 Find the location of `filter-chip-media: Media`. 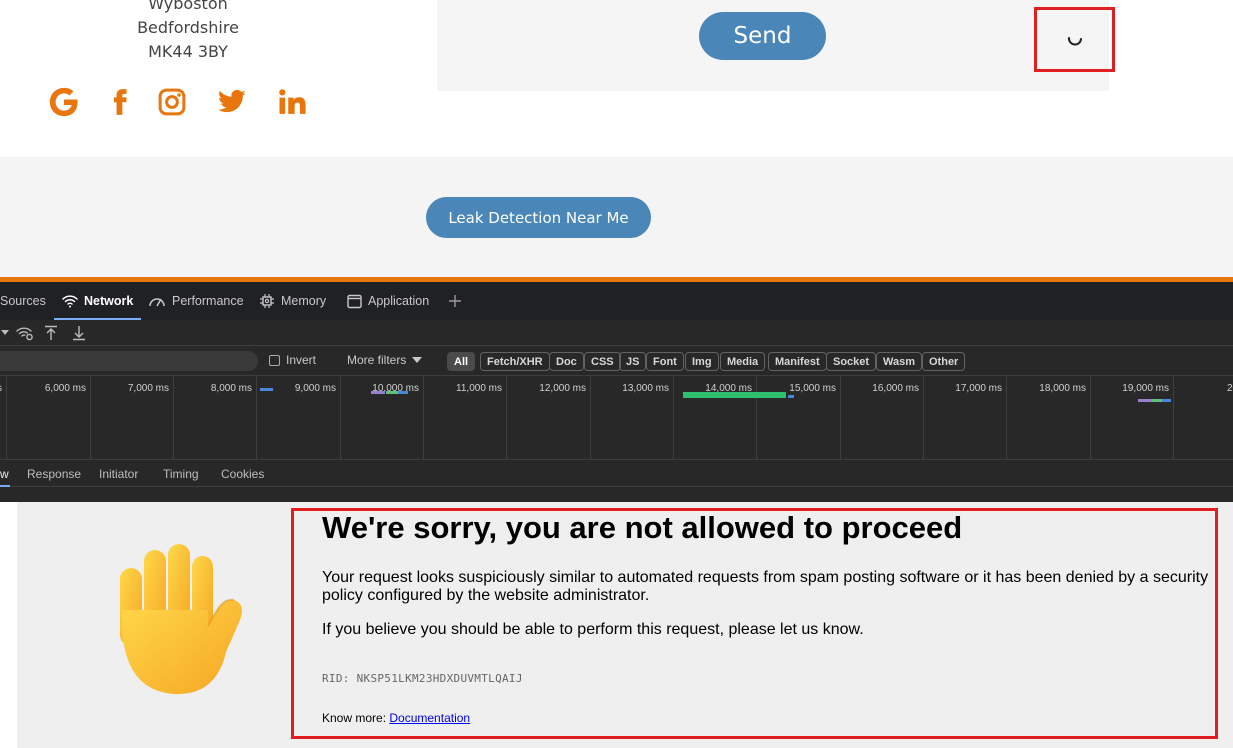

filter-chip-media: Media is located at coordinates (743, 361).